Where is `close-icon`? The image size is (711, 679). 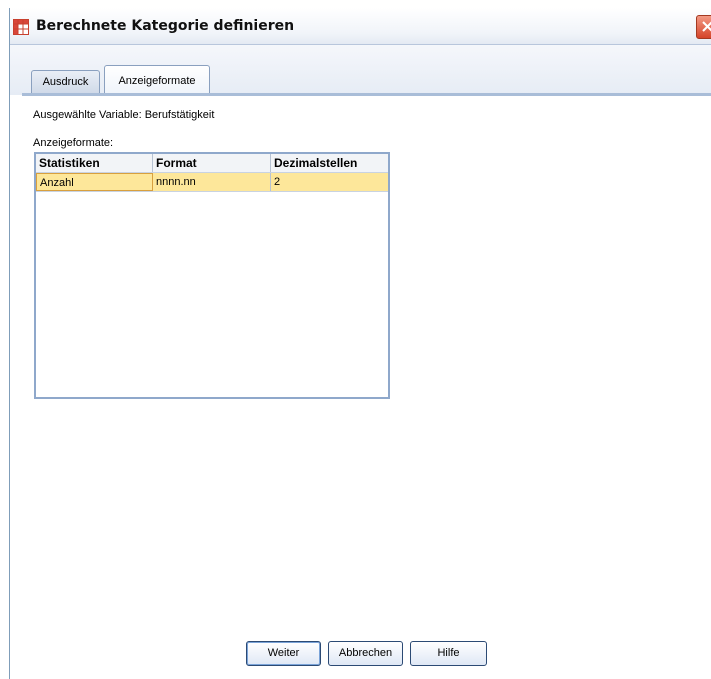 close-icon is located at coordinates (706, 26).